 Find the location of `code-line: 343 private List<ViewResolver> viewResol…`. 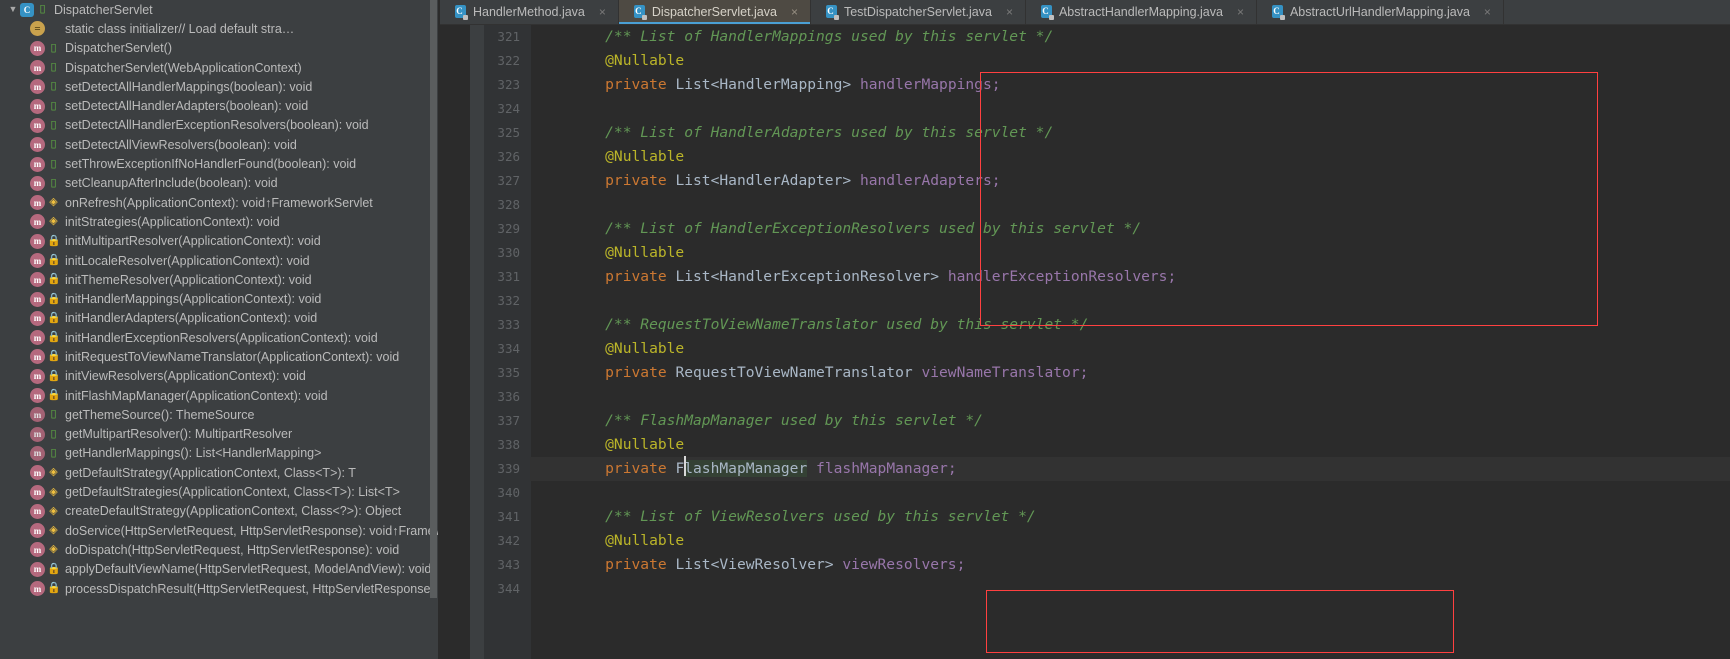

code-line: 343 private List<ViewResolver> viewResol… is located at coordinates (1113, 565).